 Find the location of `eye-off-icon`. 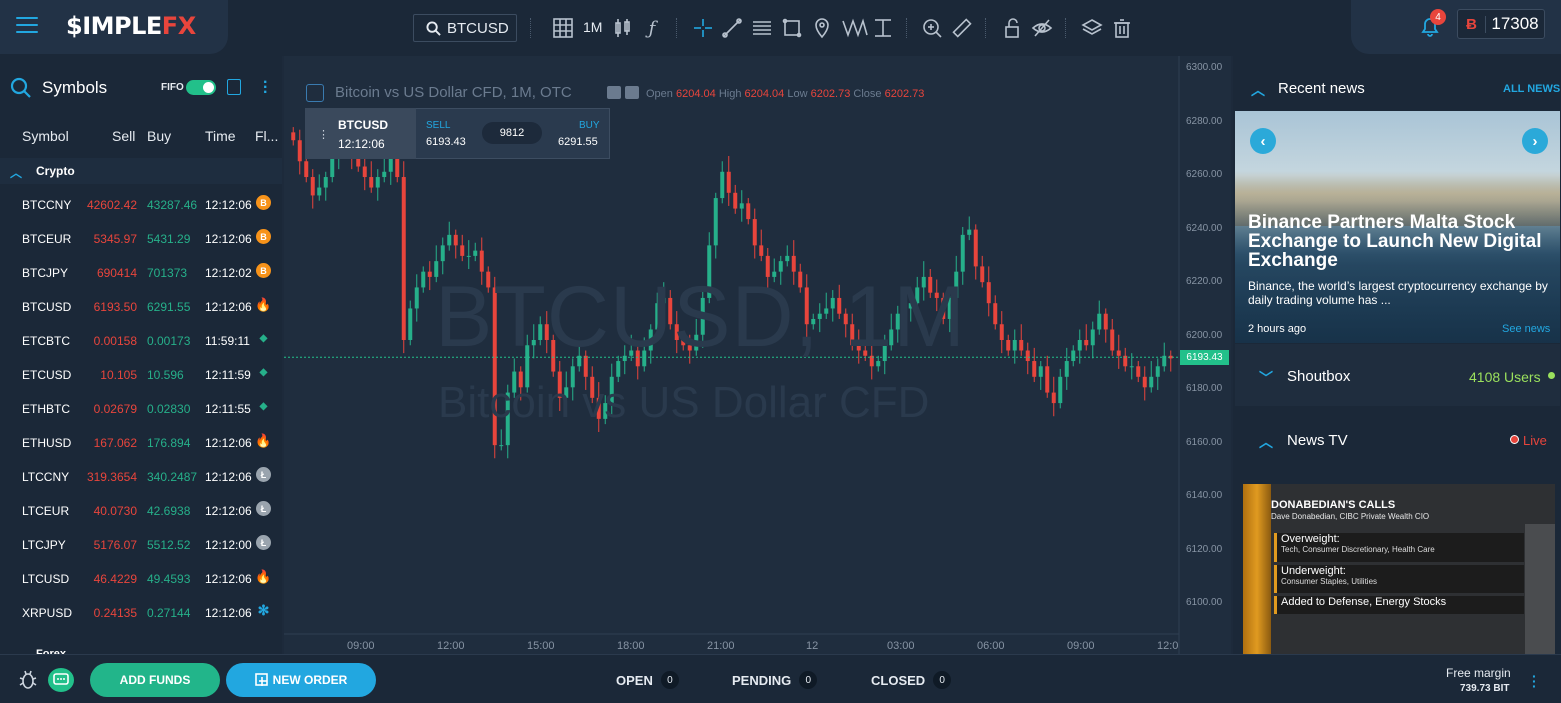

eye-off-icon is located at coordinates (1042, 28).